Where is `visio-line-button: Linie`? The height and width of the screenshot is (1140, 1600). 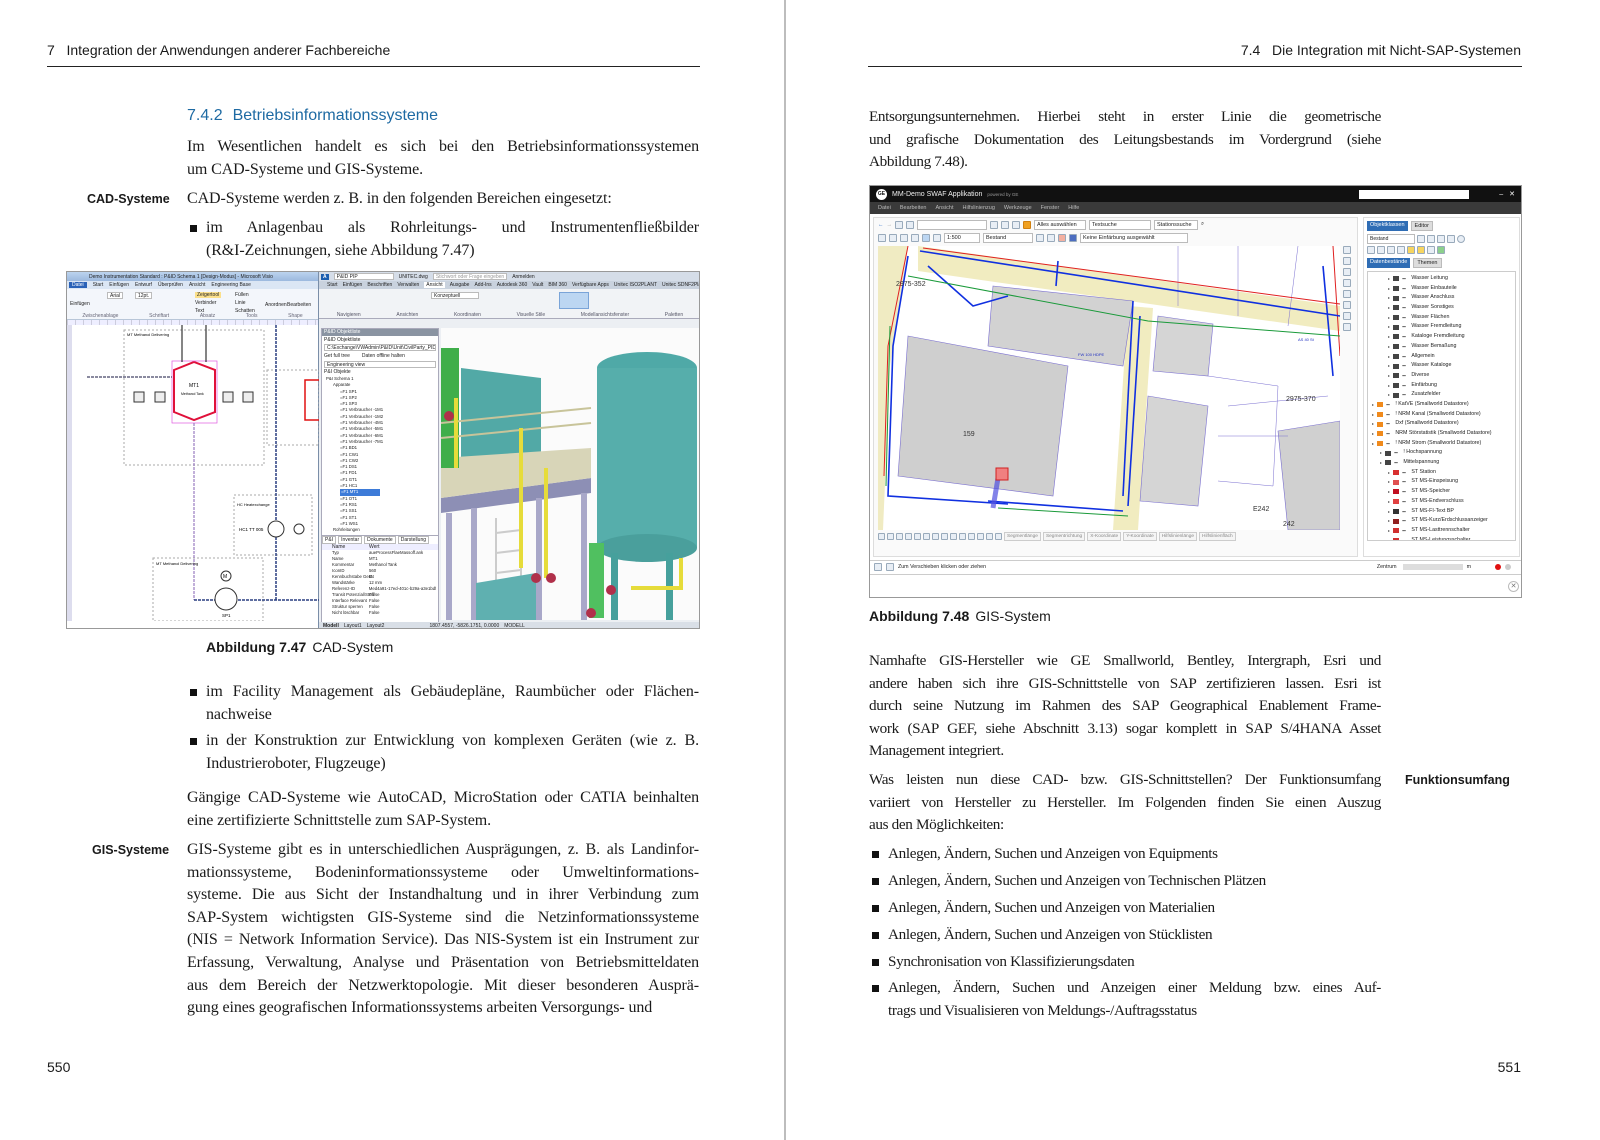 visio-line-button: Linie is located at coordinates (240, 303).